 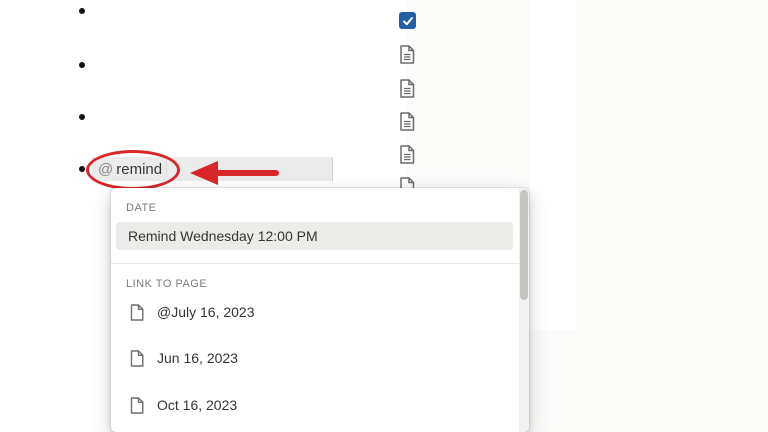 What do you see at coordinates (197, 358) in the screenshot?
I see `page-link-label: Jun 16, 2023` at bounding box center [197, 358].